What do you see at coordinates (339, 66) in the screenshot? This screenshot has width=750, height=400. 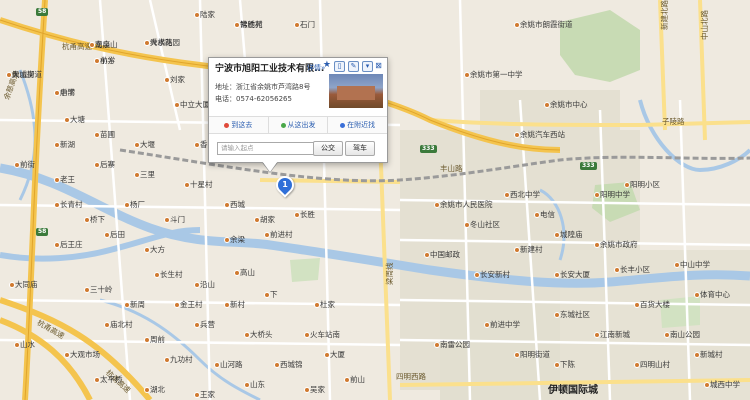 I see `phone-icon: ▯` at bounding box center [339, 66].